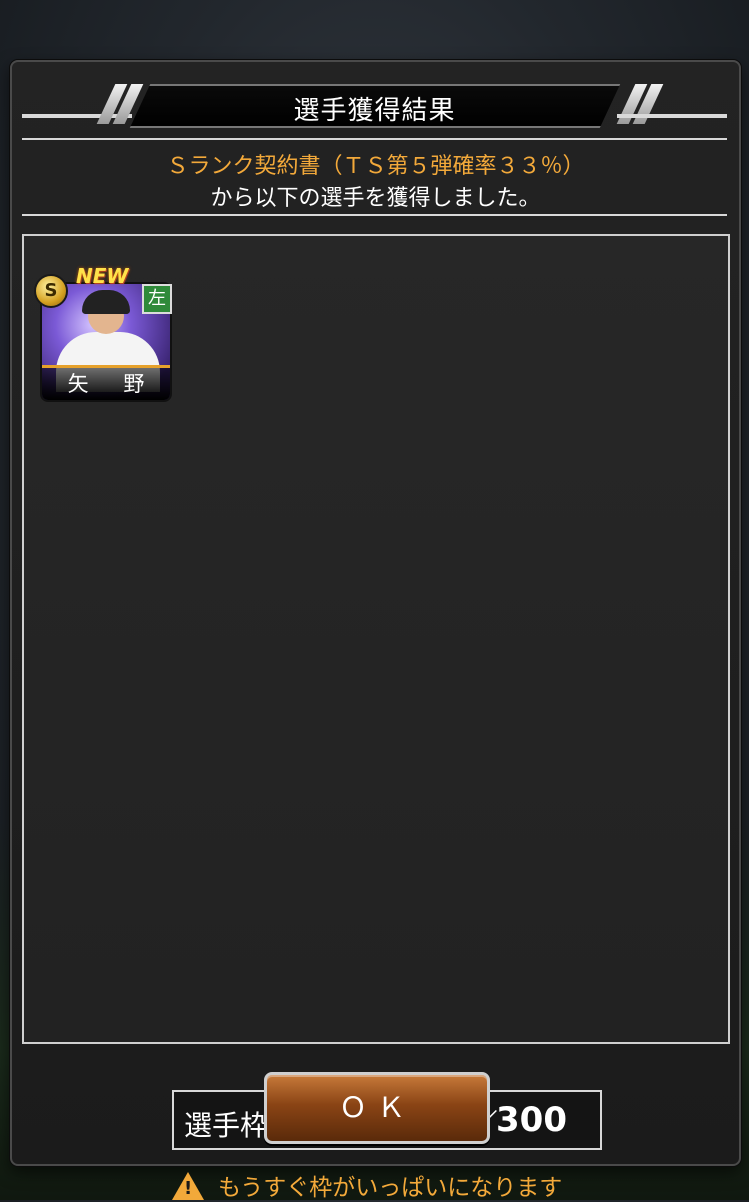 This screenshot has width=749, height=1202. Describe the element at coordinates (51, 291) in the screenshot. I see `rank-s-icon: S` at that location.